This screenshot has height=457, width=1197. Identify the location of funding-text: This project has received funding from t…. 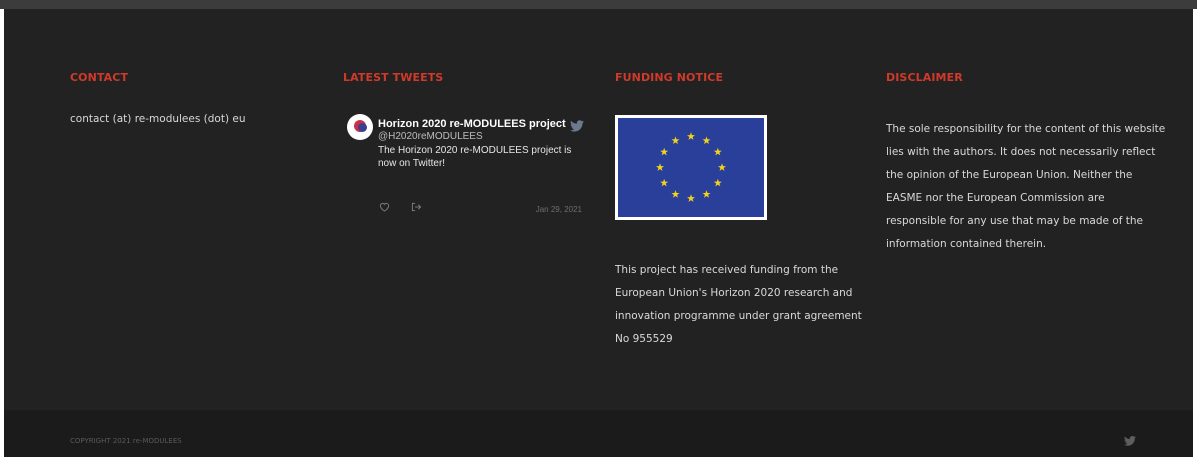
(738, 304).